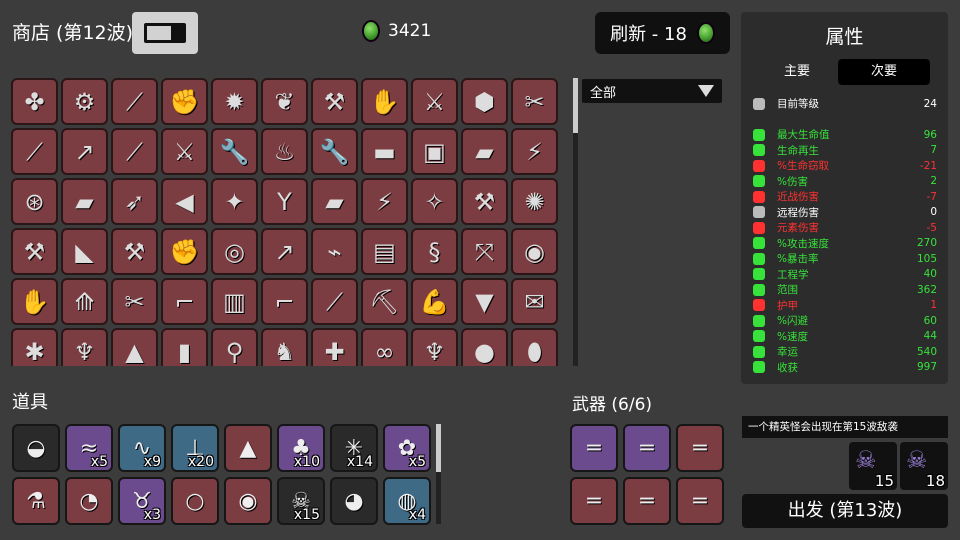 This screenshot has height=540, width=960. What do you see at coordinates (248, 501) in the screenshot?
I see `item-slot: ◉` at bounding box center [248, 501].